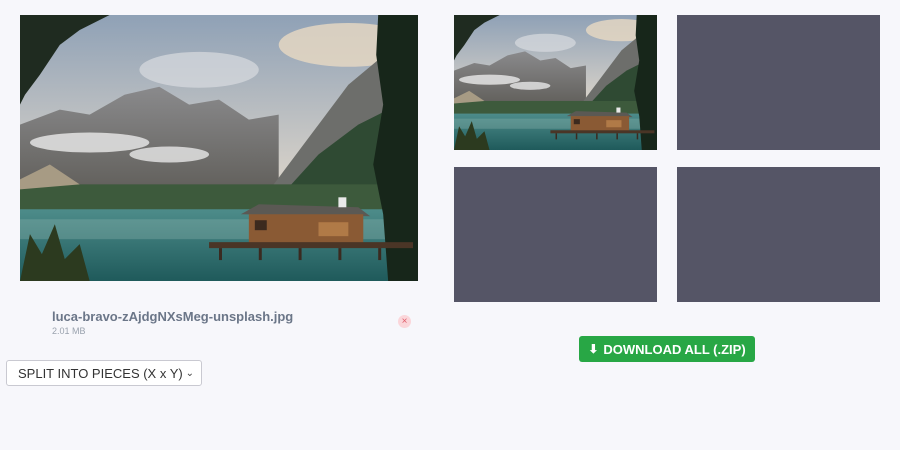 The image size is (900, 450). I want to click on image-piece-top-left, so click(555, 82).